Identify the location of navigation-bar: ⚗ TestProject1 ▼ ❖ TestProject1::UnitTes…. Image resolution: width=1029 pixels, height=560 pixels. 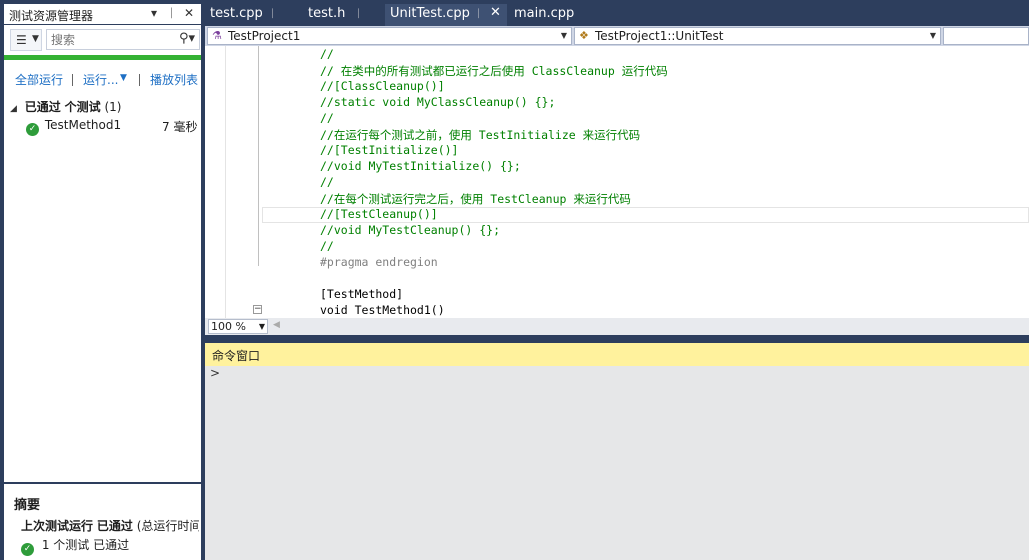
(617, 36).